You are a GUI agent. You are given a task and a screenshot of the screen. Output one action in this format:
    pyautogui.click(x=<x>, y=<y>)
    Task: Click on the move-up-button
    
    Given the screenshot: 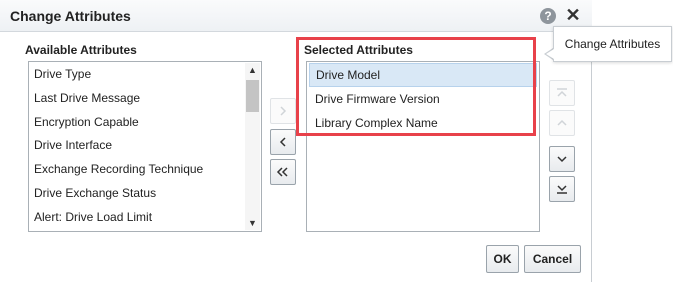 What is the action you would take?
    pyautogui.click(x=562, y=123)
    